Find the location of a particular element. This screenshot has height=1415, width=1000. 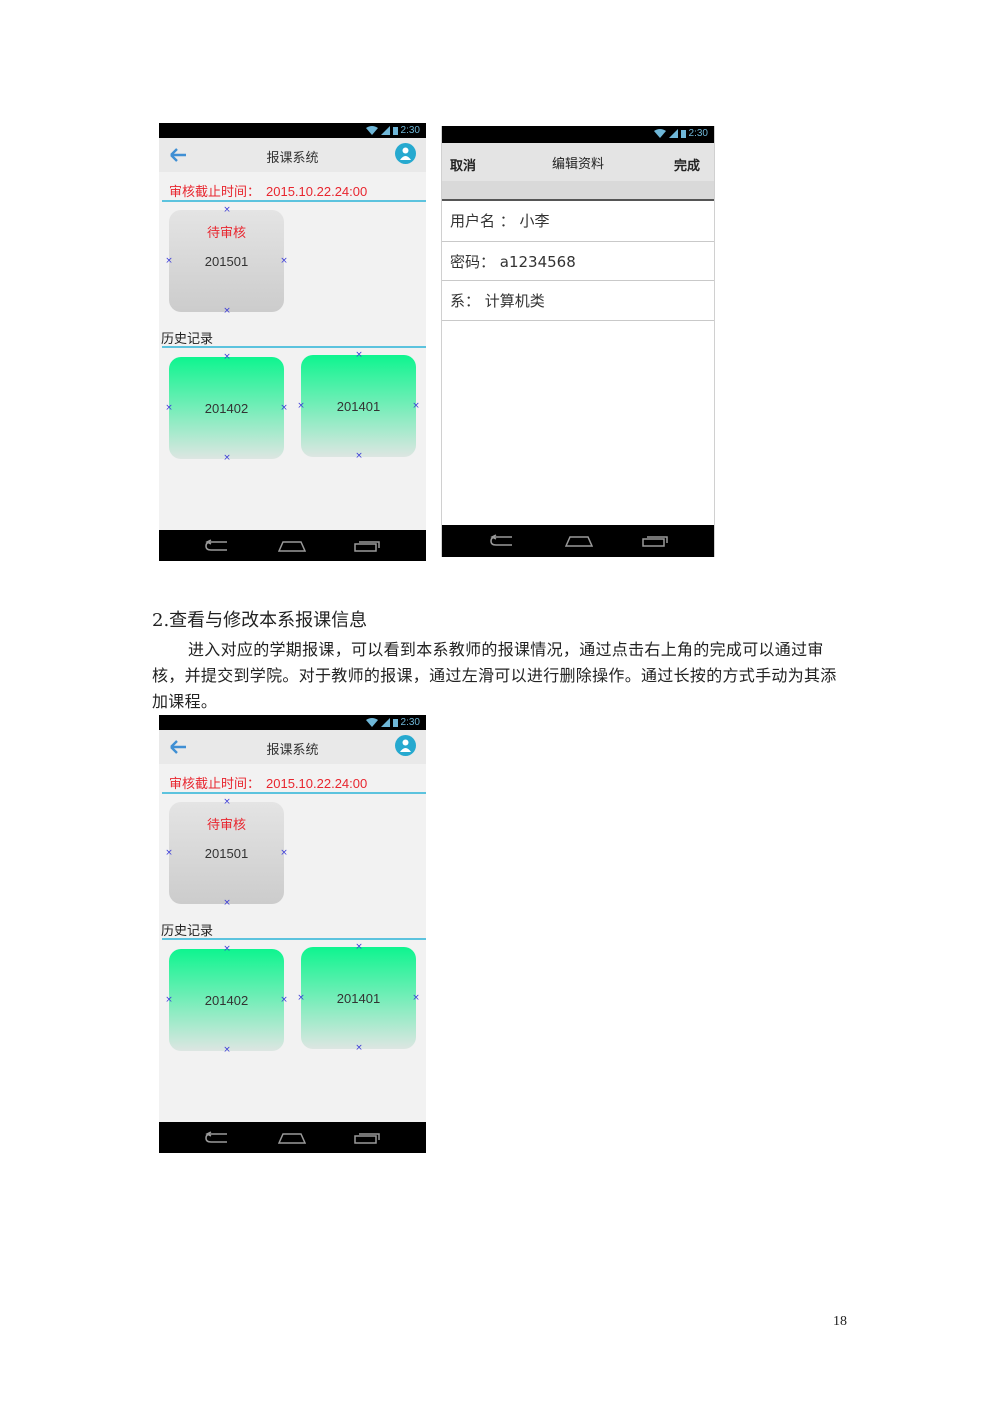

username-field: 用户名 ： 小李 is located at coordinates (578, 220).